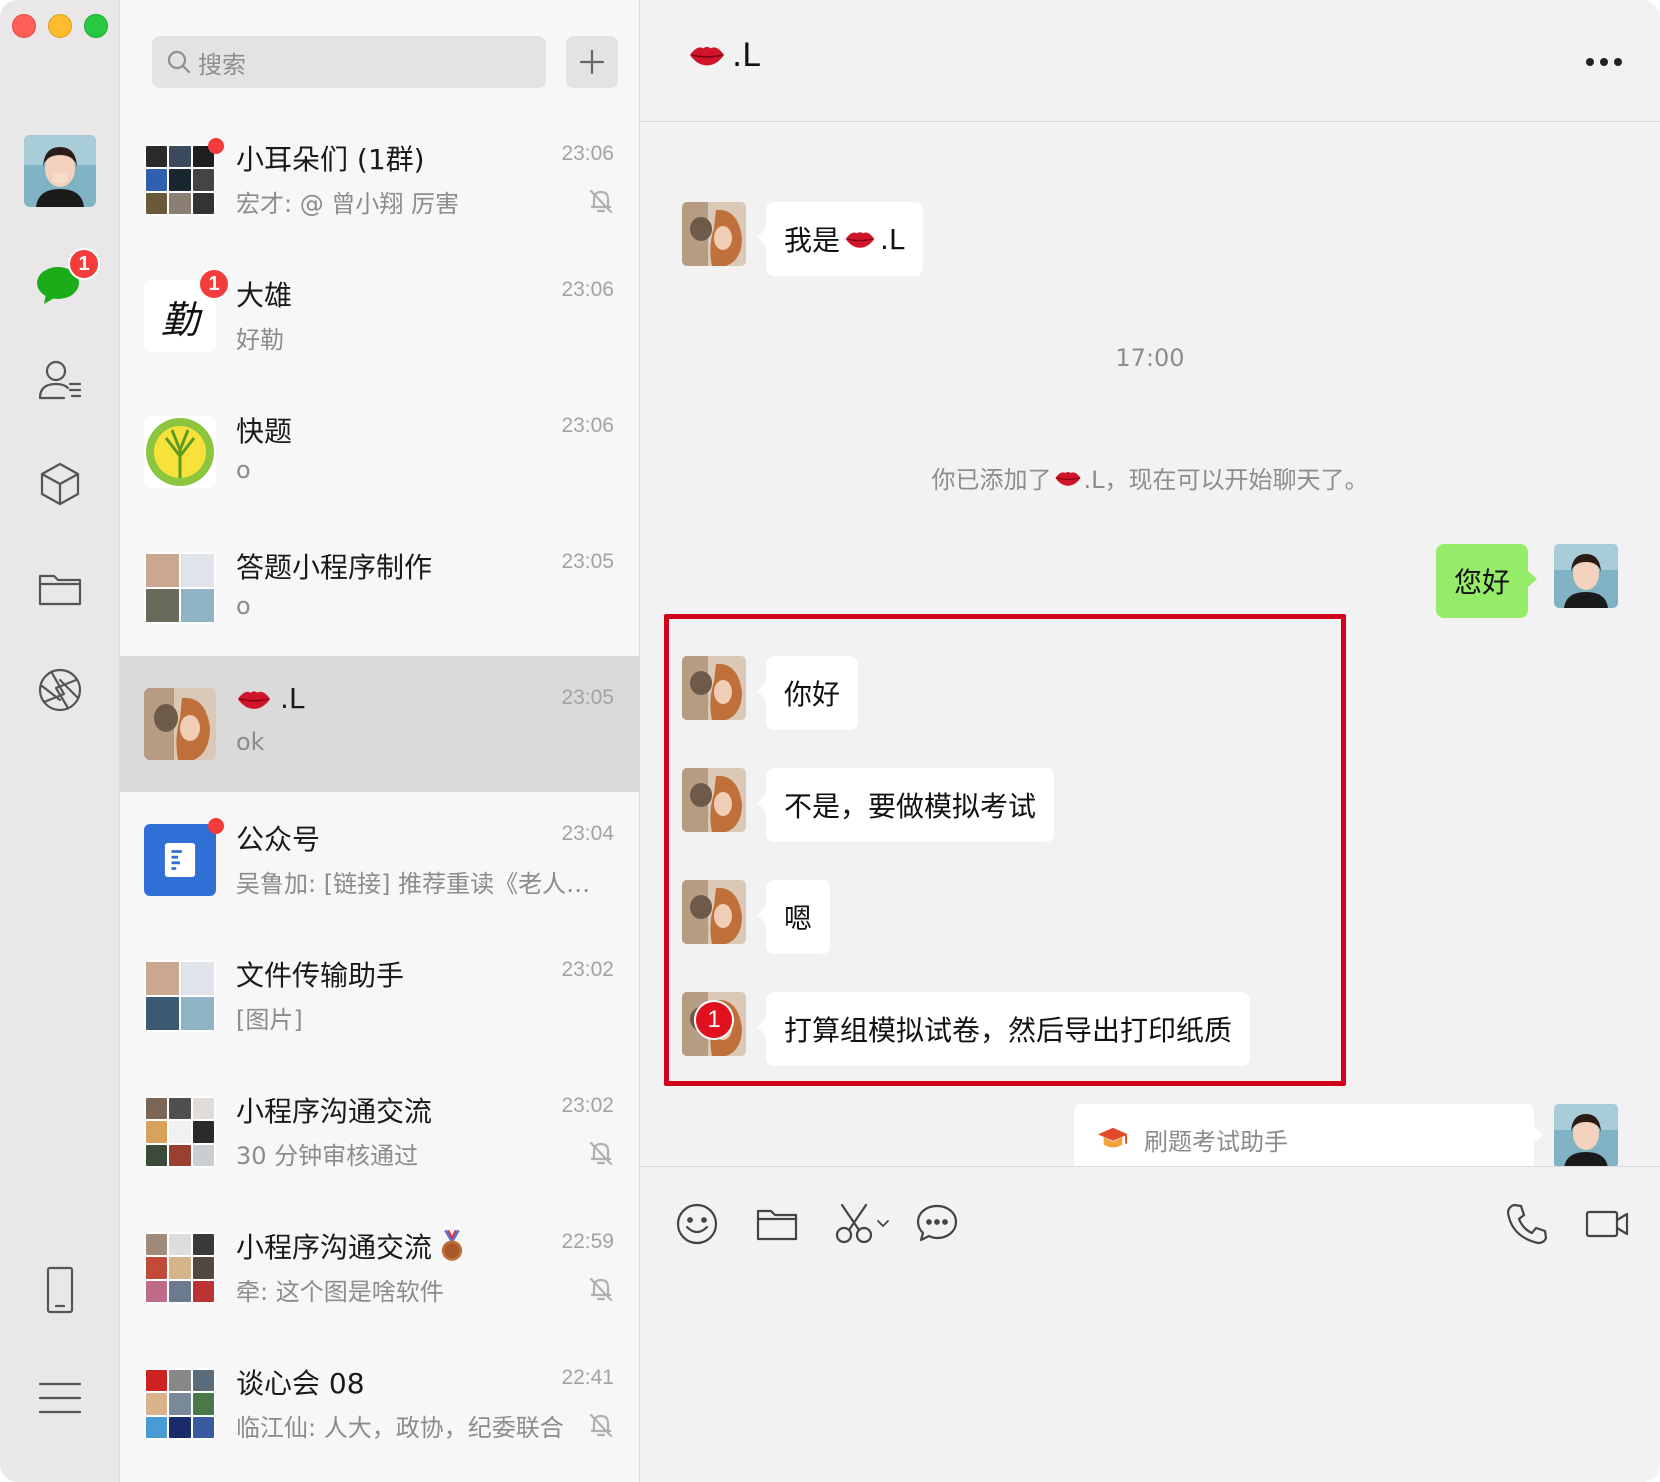 Image resolution: width=1660 pixels, height=1482 pixels. I want to click on message-bubble: 不是，要做模拟考试, so click(905, 805).